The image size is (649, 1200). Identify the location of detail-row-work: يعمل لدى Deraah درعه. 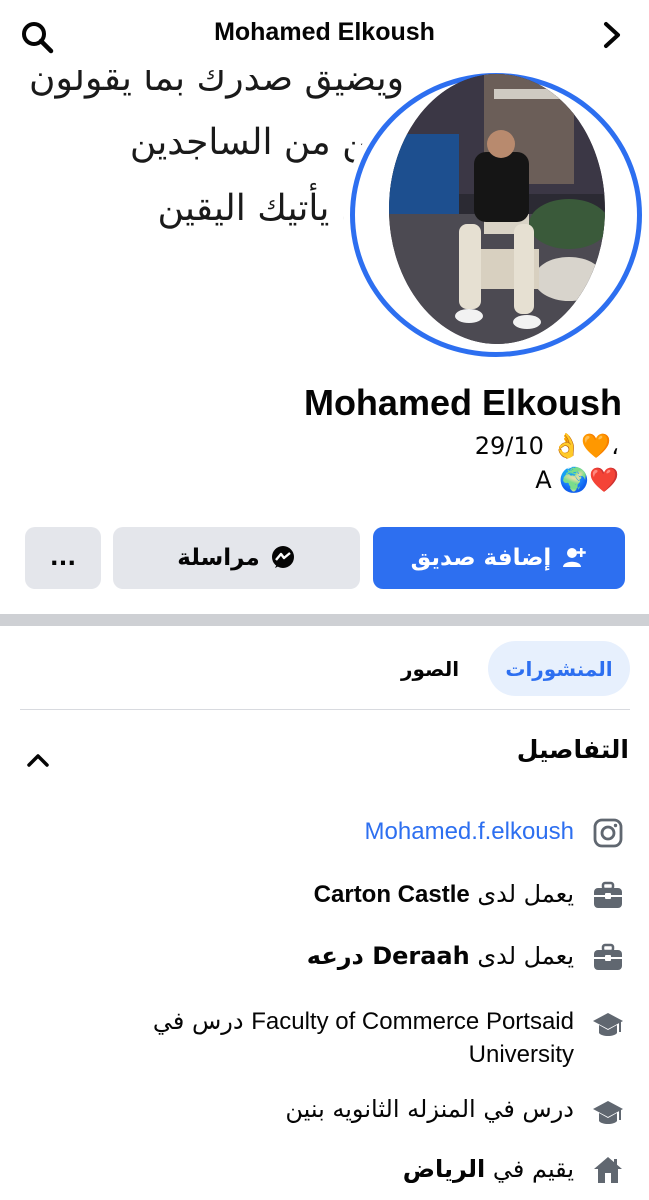
(324, 957).